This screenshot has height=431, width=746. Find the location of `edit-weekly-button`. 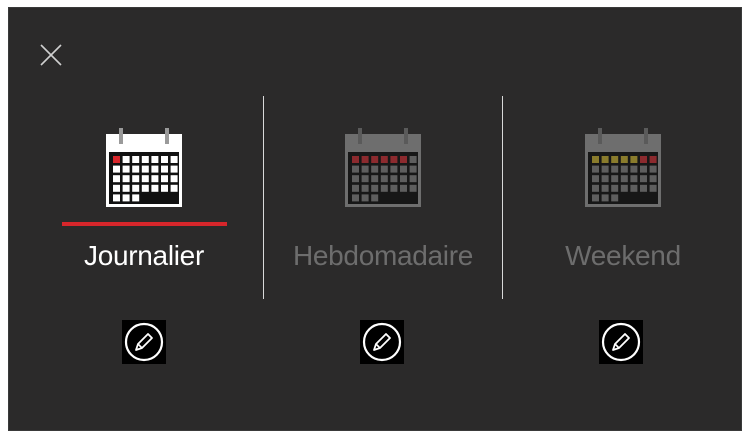

edit-weekly-button is located at coordinates (382, 342).